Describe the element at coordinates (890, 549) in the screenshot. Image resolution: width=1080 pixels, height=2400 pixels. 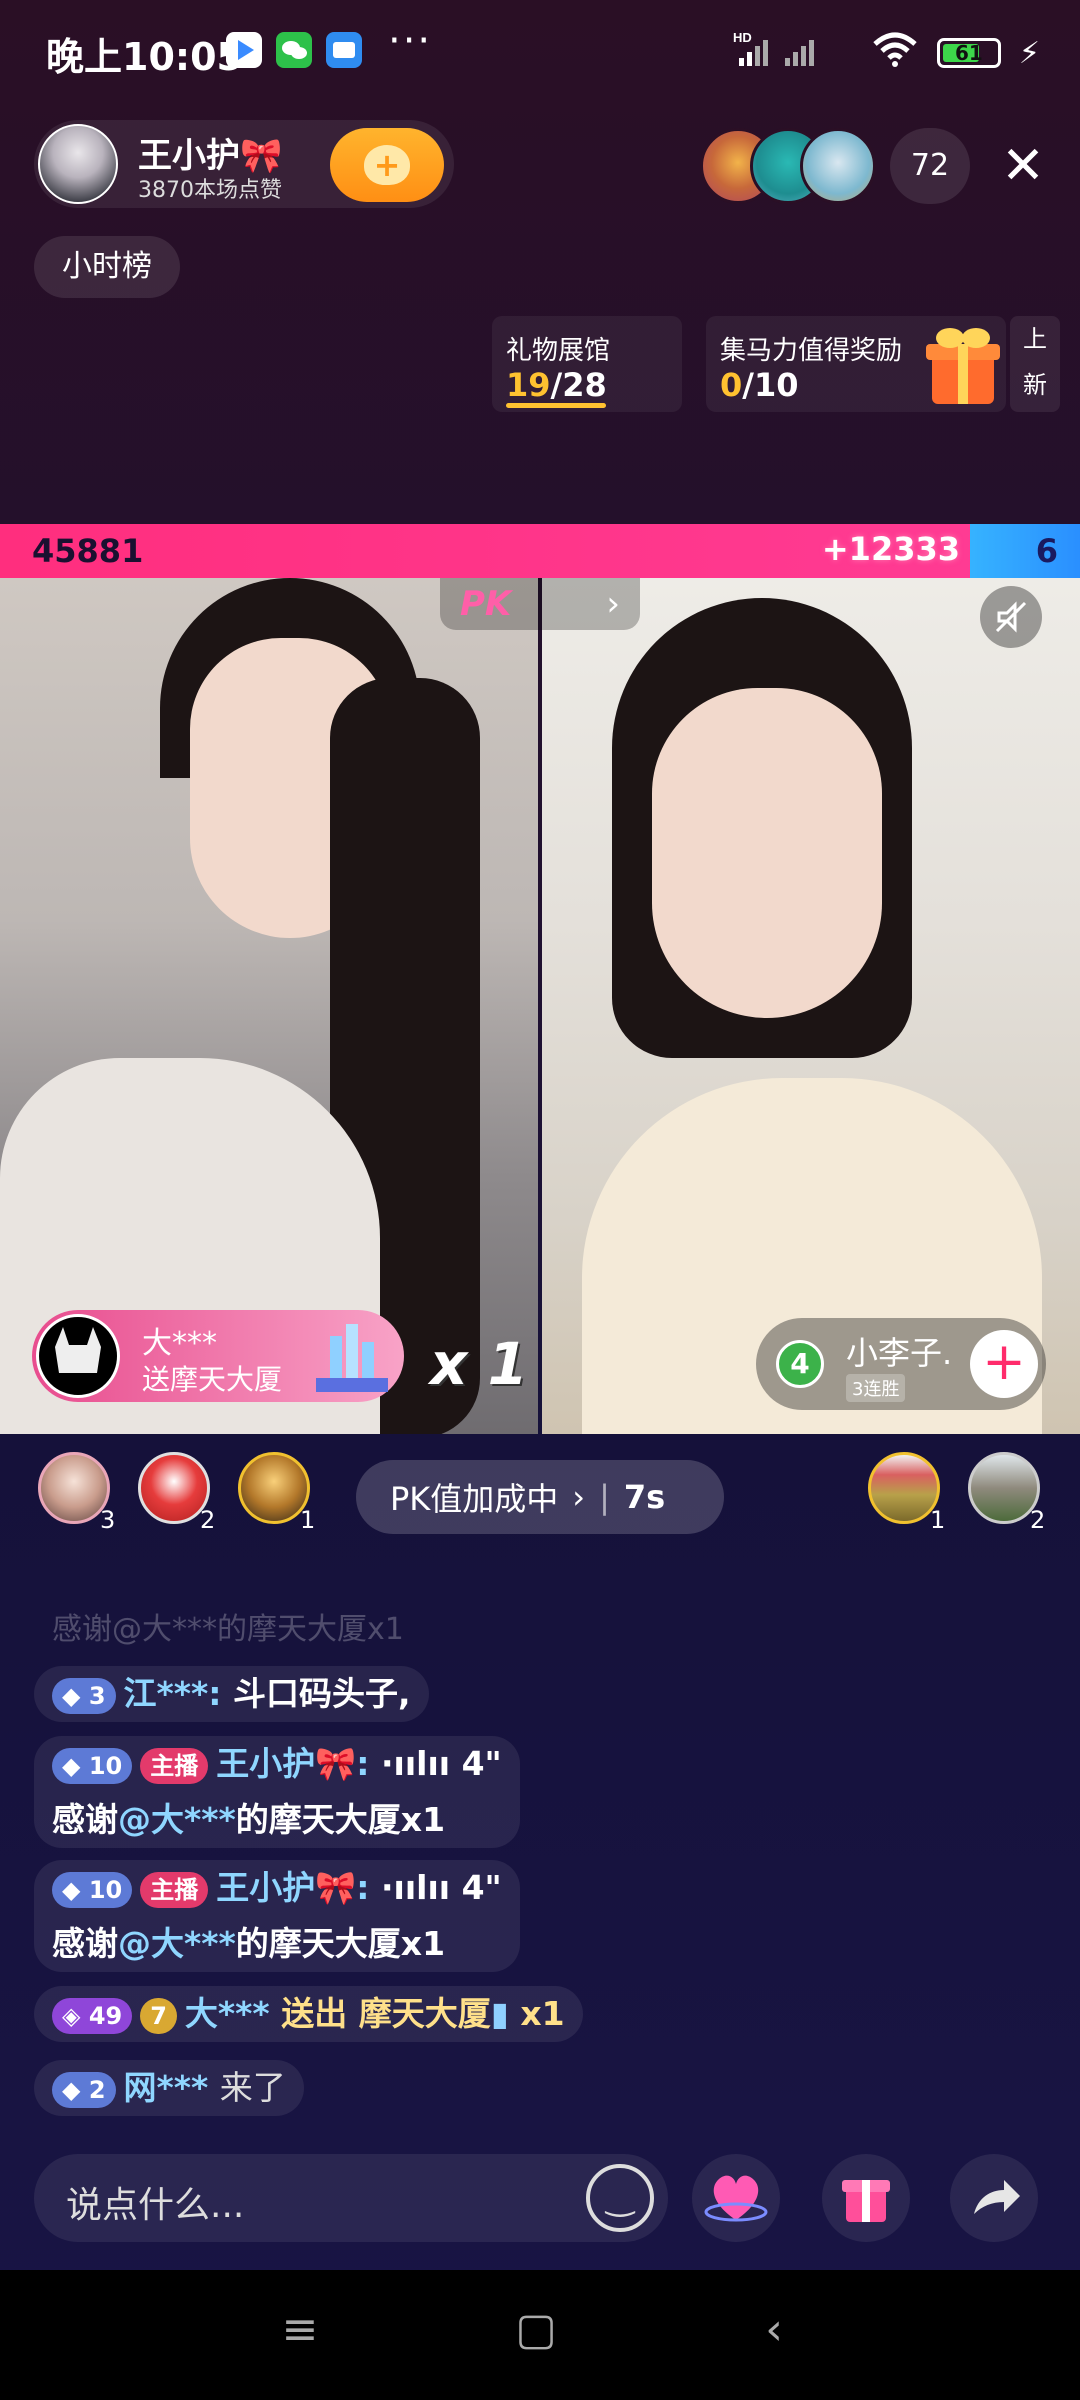
I see `pk-bonus: +12333` at that location.